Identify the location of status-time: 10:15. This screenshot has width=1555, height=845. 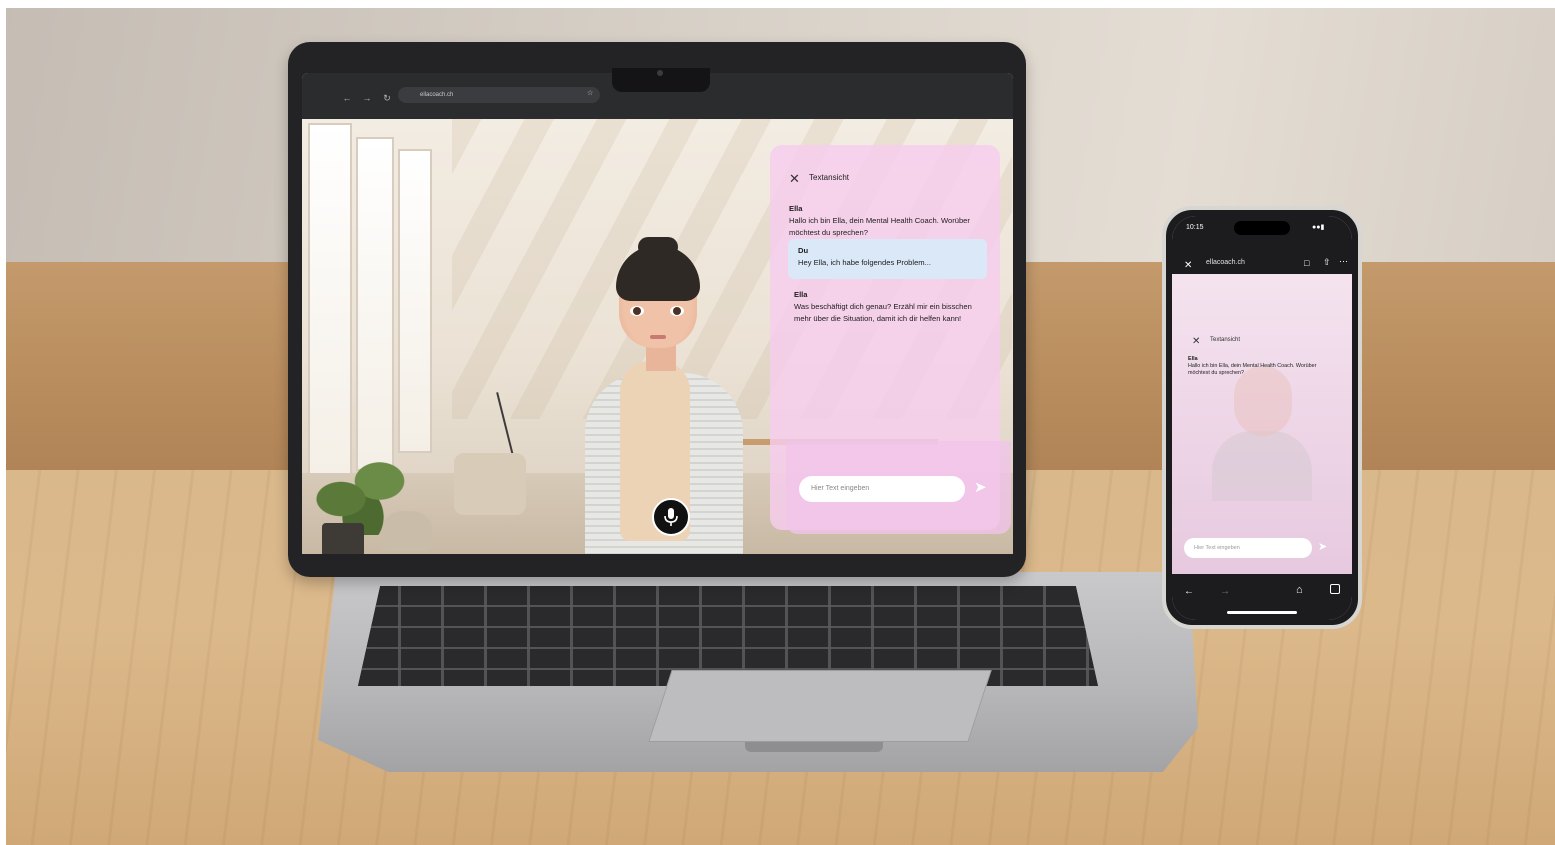
(1195, 227).